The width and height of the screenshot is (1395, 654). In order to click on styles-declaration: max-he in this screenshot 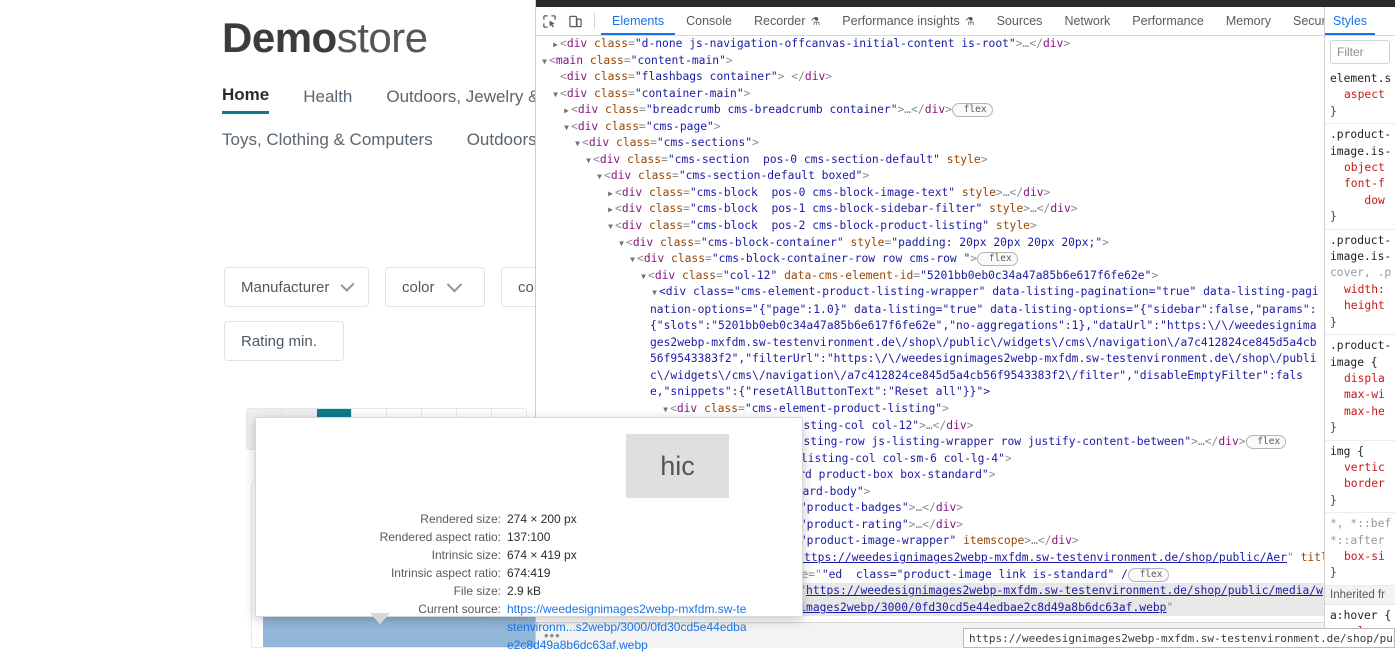, I will do `click(1362, 412)`.